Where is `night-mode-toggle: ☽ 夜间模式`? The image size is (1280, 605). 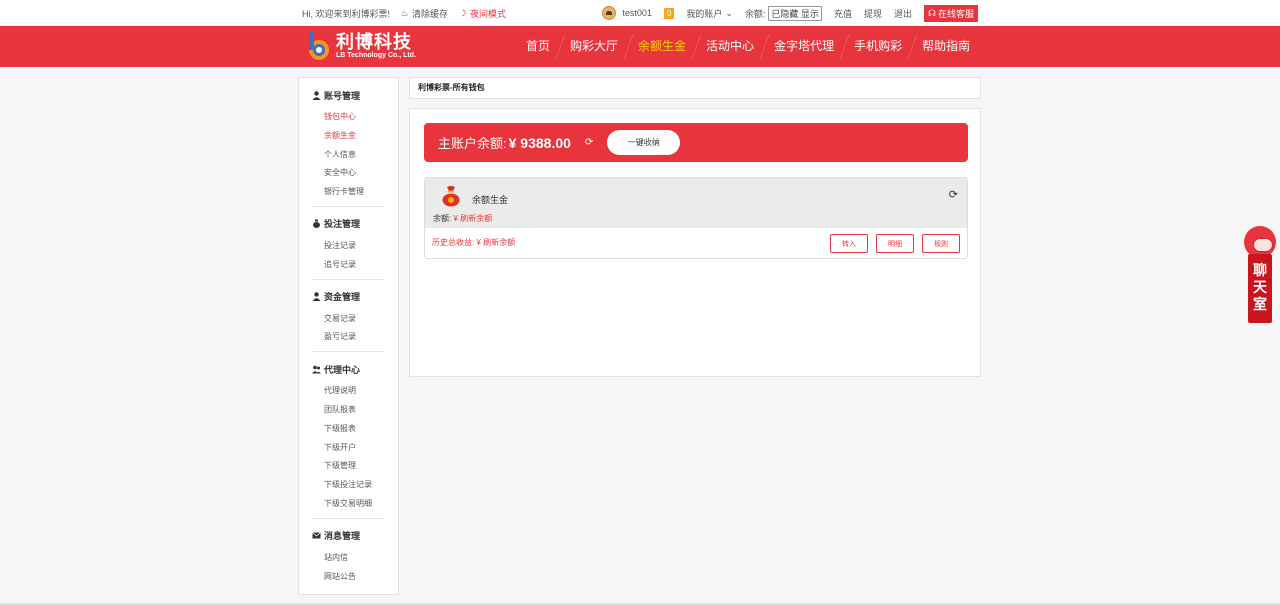
night-mode-toggle: ☽ 夜间模式 is located at coordinates (482, 13).